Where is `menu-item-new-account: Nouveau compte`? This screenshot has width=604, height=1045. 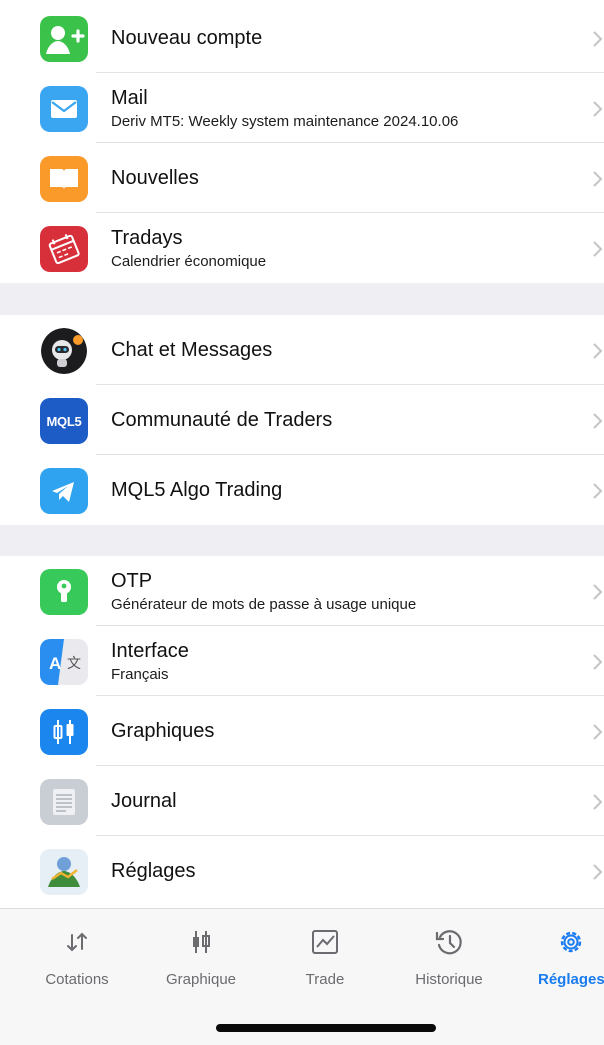
menu-item-new-account: Nouveau compte is located at coordinates (302, 38).